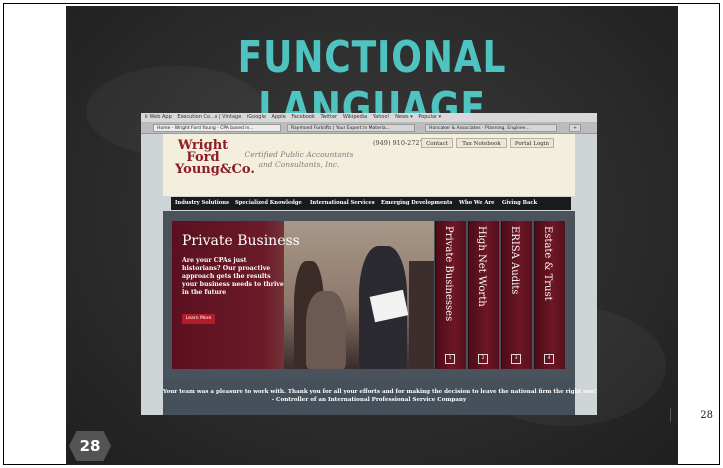  Describe the element at coordinates (303, 117) in the screenshot. I see `bookmark-item: Facebook` at that location.